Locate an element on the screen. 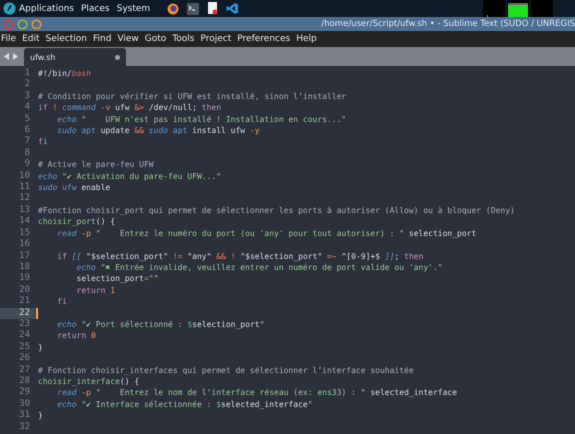 This screenshot has height=434, width=575. text-cursor is located at coordinates (37, 313).